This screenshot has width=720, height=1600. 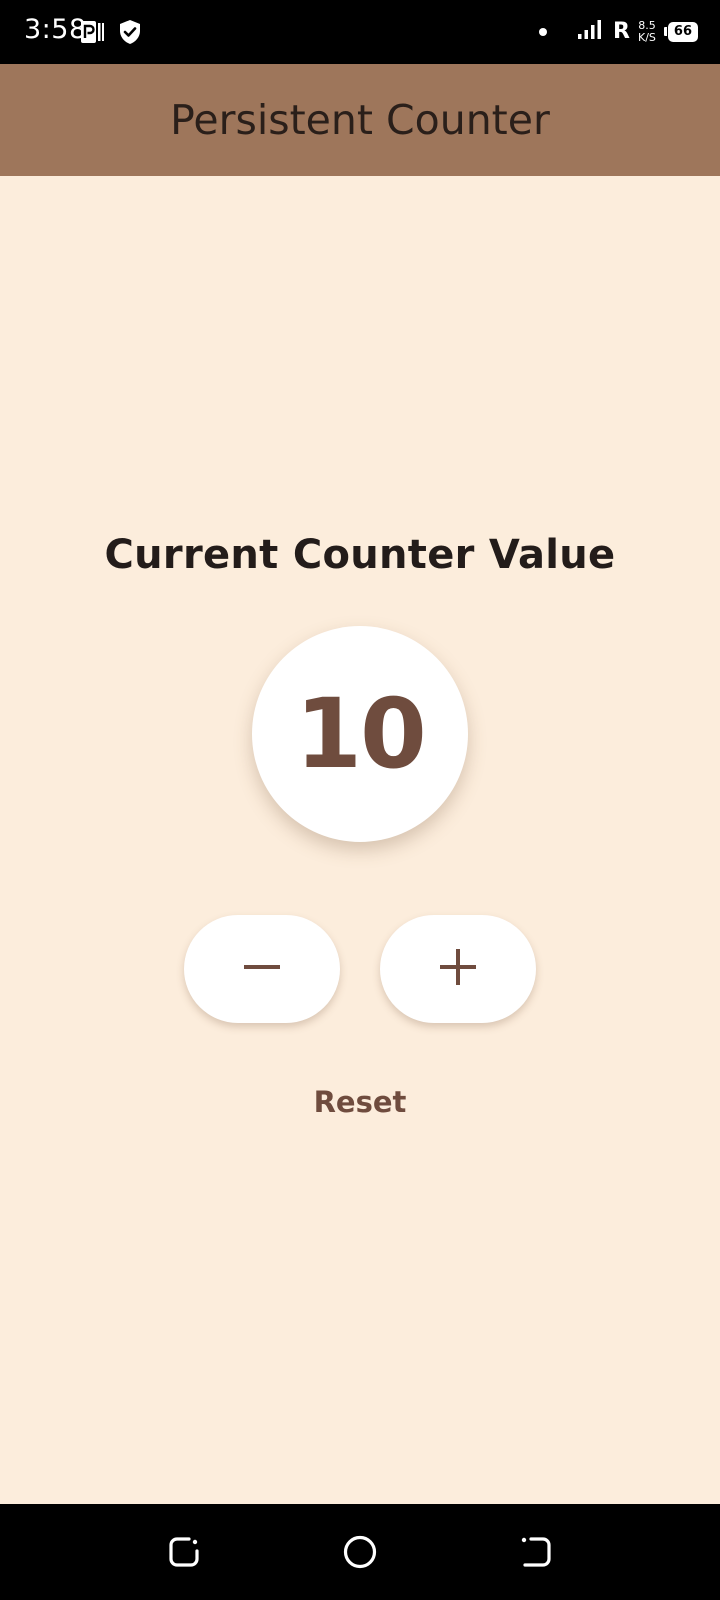 I want to click on counter-value: 10, so click(x=361, y=734).